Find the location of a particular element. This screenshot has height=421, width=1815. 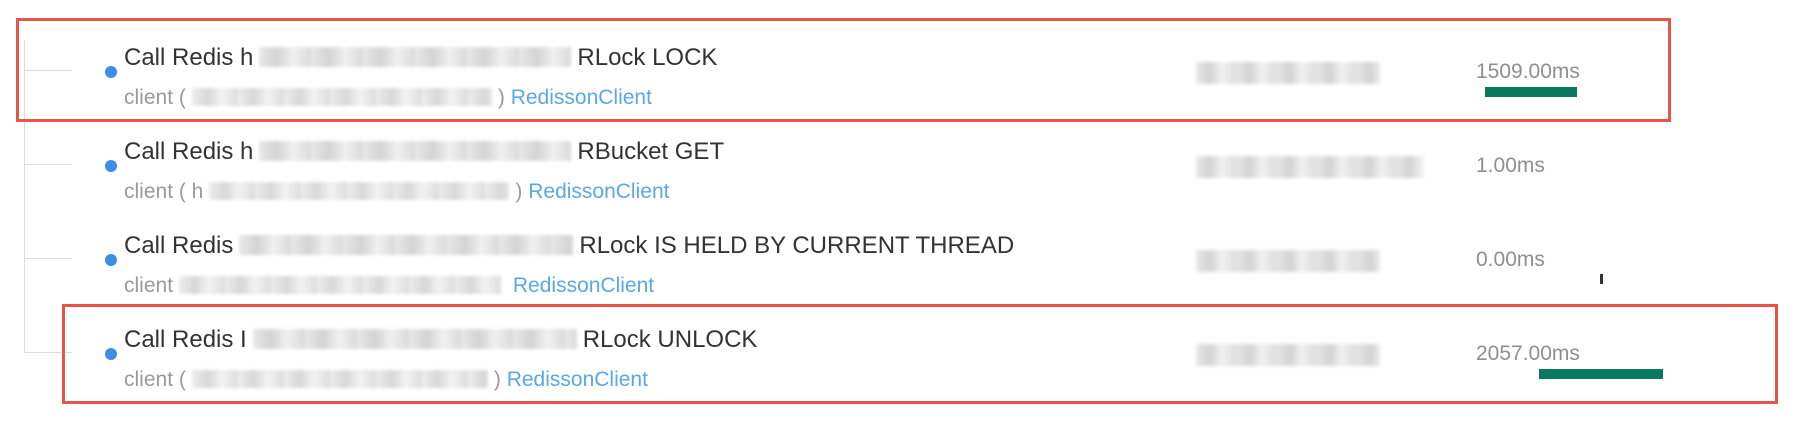

span-title: Call Redis I RLock UNLOCK is located at coordinates (440, 340).